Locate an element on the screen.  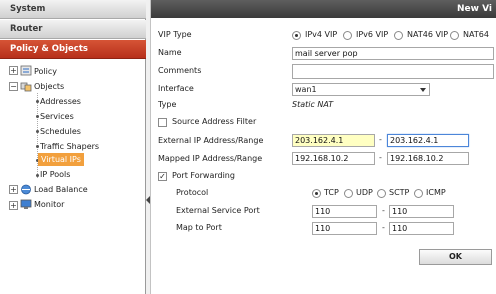
tree-item-load-balance: Load Balance is located at coordinates (61, 189).